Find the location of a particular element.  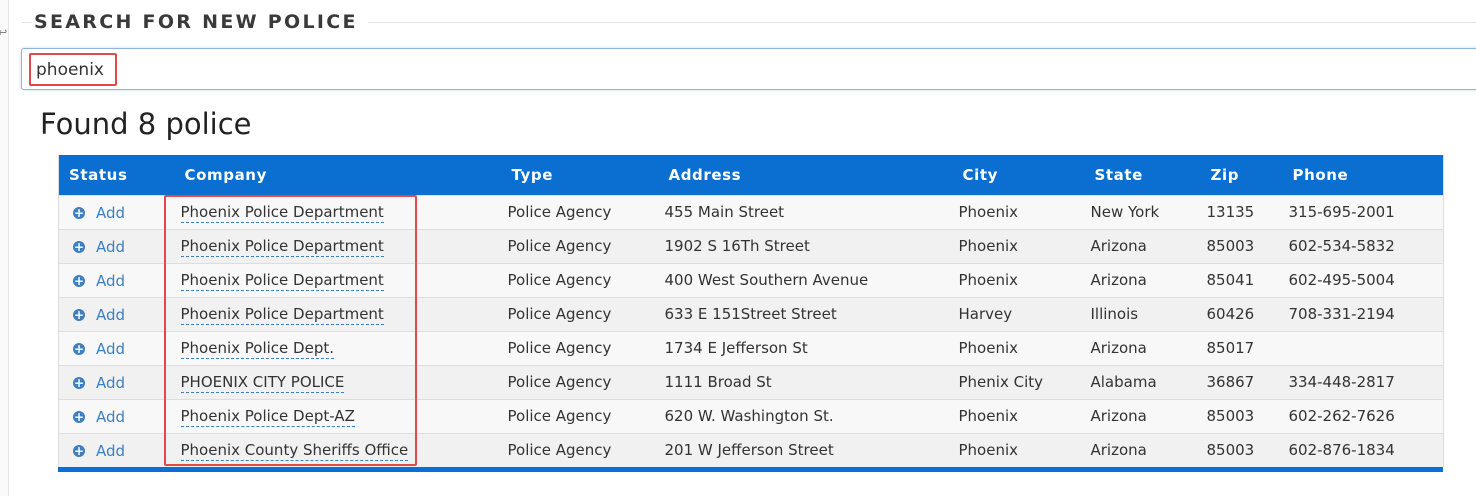

column-header-state: State is located at coordinates (1142, 175).